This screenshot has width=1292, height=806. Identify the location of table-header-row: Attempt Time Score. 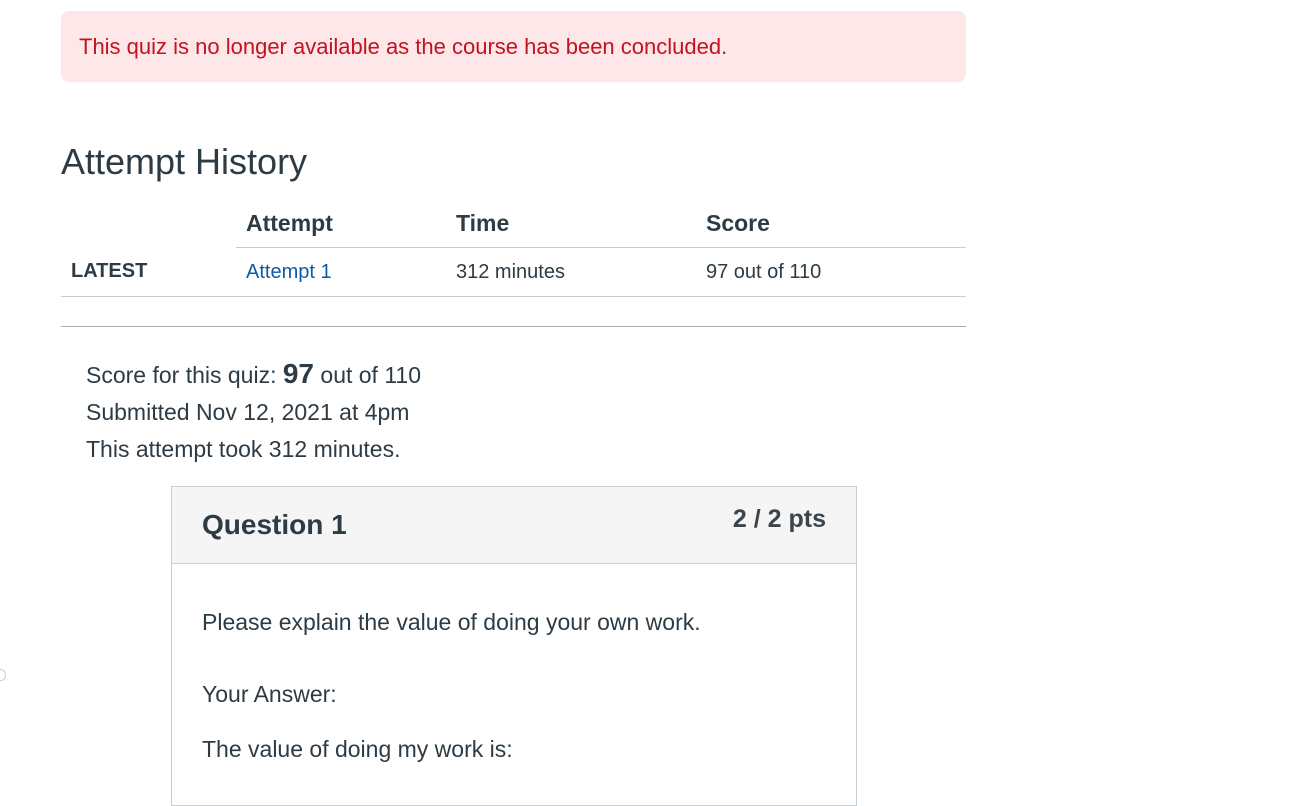
(513, 224).